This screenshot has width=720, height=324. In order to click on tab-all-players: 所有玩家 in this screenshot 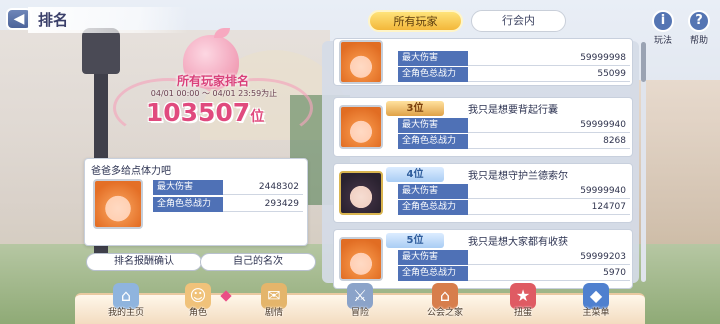, I will do `click(415, 21)`.